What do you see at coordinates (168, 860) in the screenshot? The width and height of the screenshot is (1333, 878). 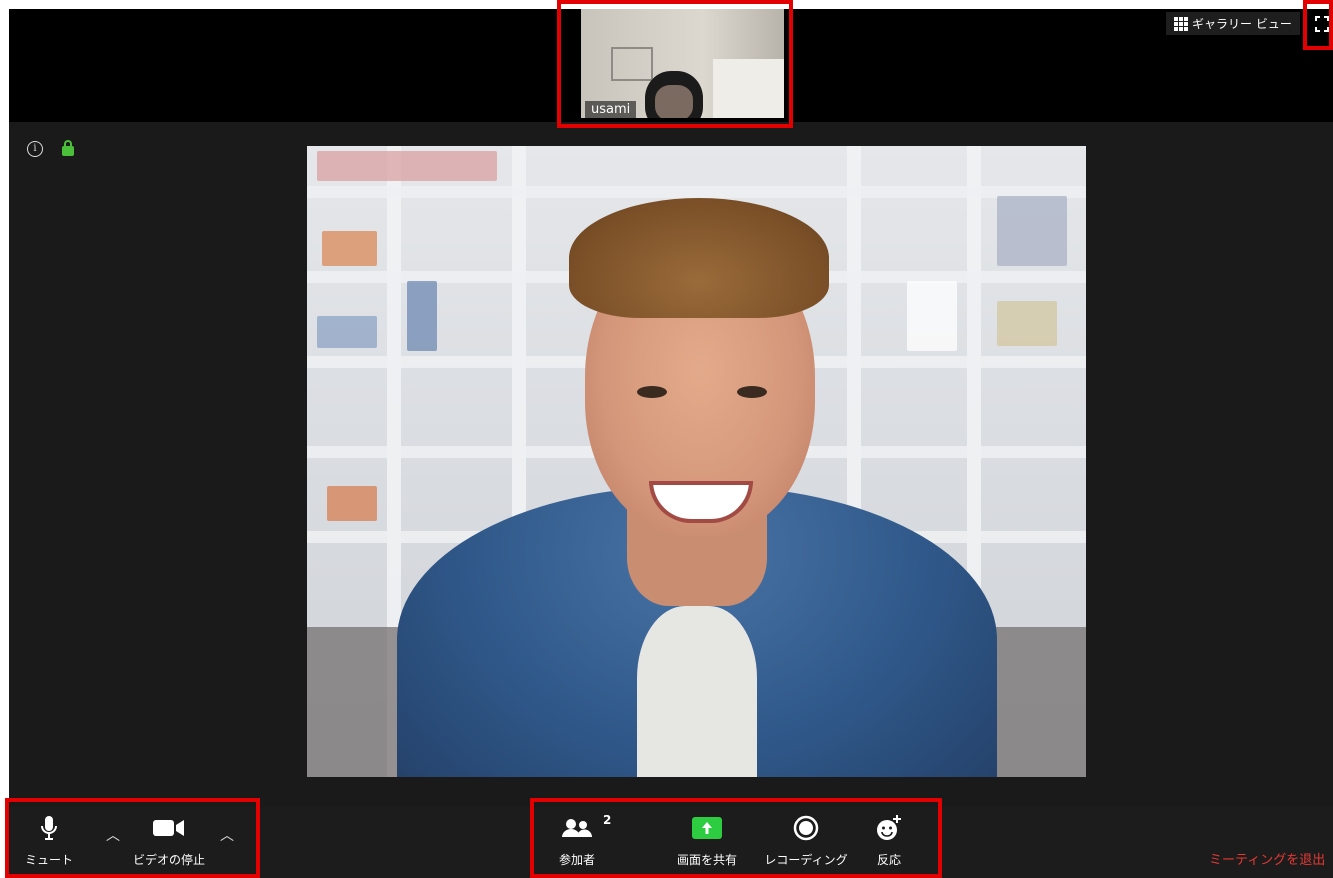 I see `stop-video-label: ビデオの停止` at bounding box center [168, 860].